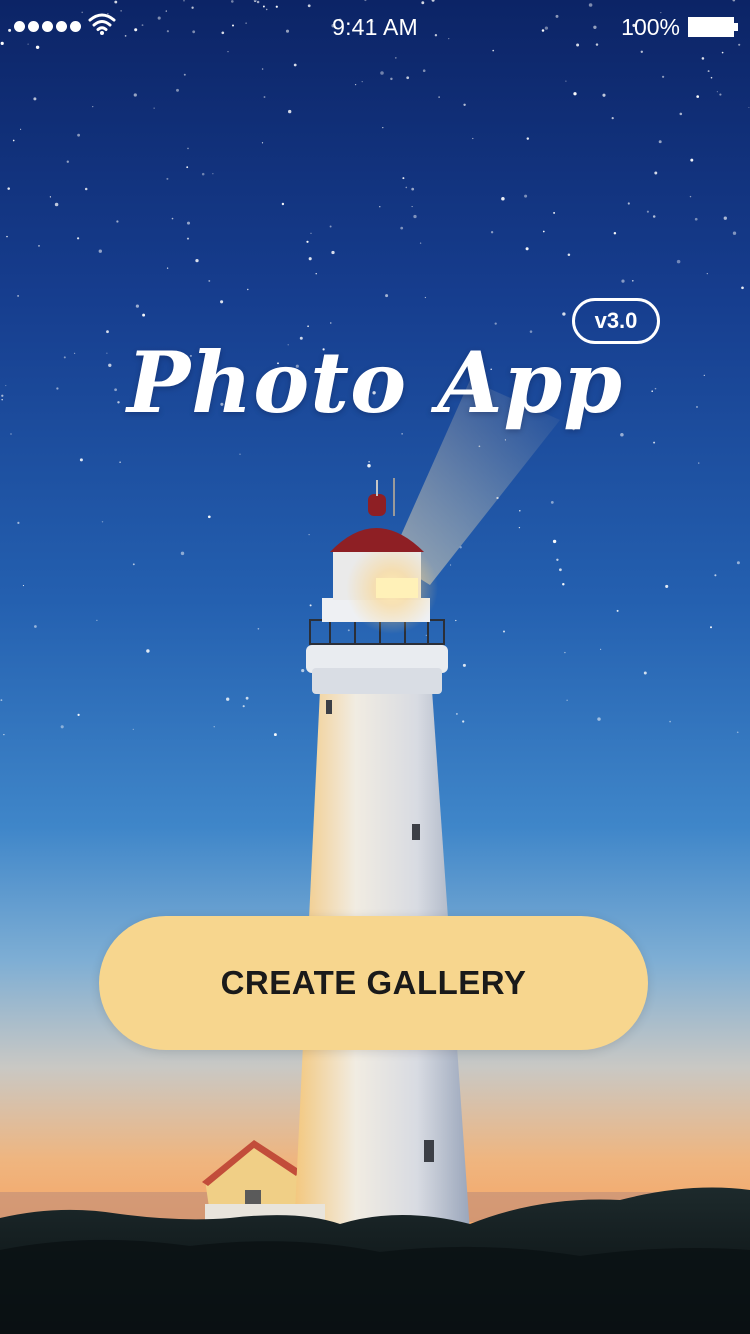 This screenshot has height=1334, width=750. I want to click on create-gallery-button: CREATE GALLERY, so click(373, 983).